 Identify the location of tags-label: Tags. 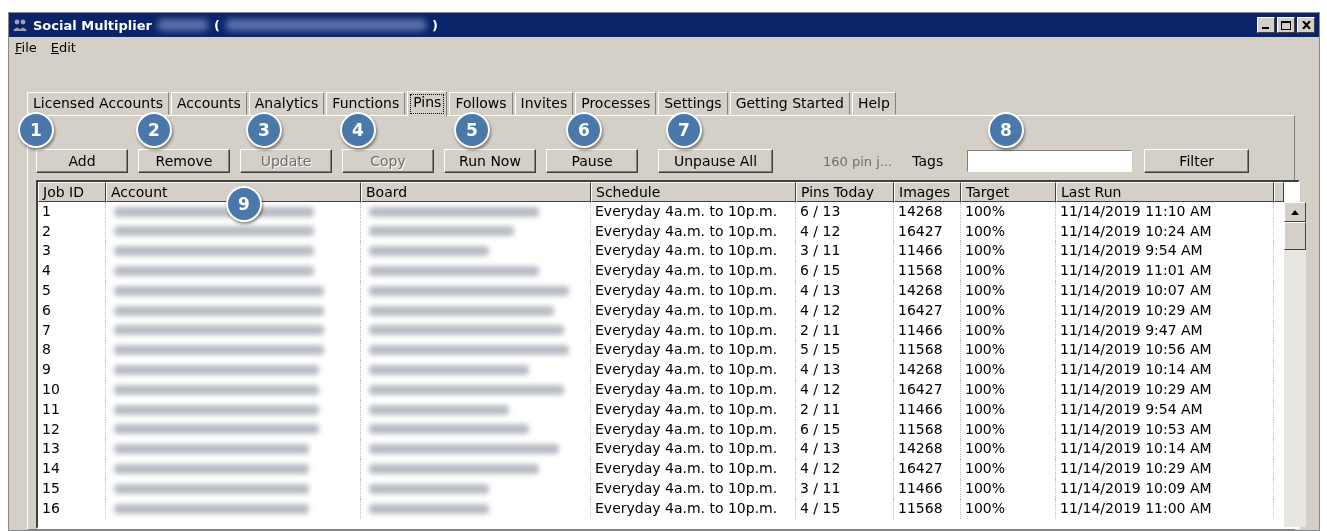
(928, 161).